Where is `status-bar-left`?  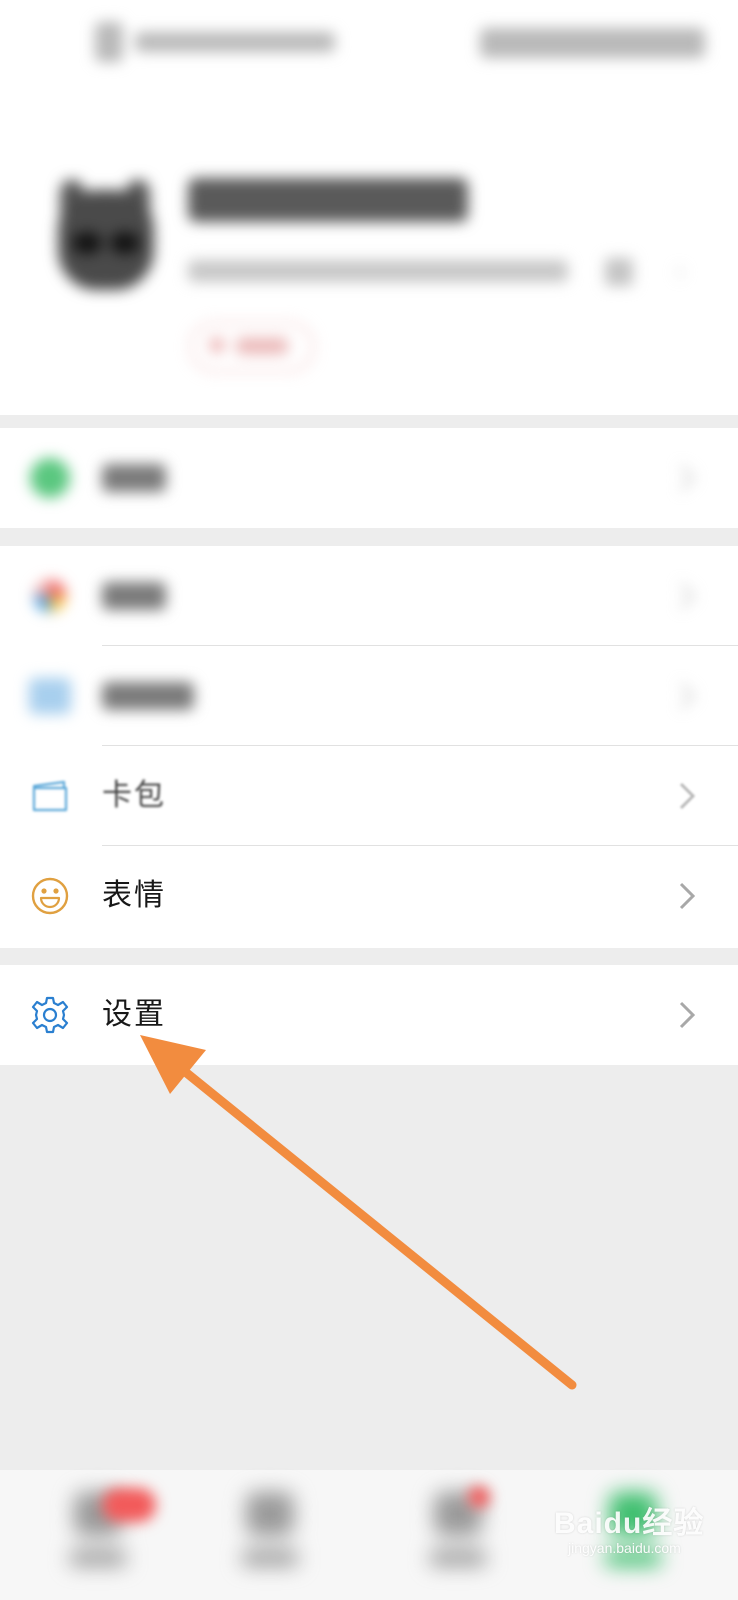
status-bar-left is located at coordinates (220, 42).